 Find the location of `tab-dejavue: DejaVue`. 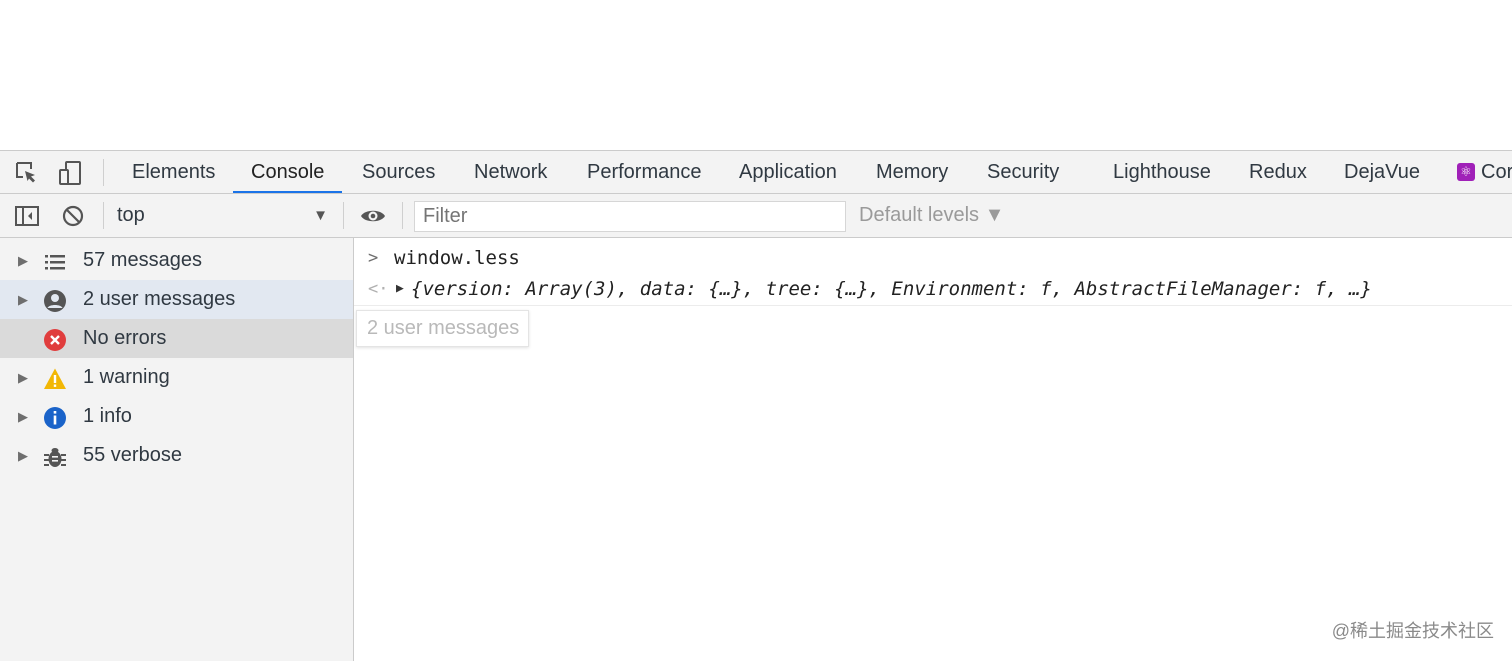

tab-dejavue: DejaVue is located at coordinates (1382, 172).